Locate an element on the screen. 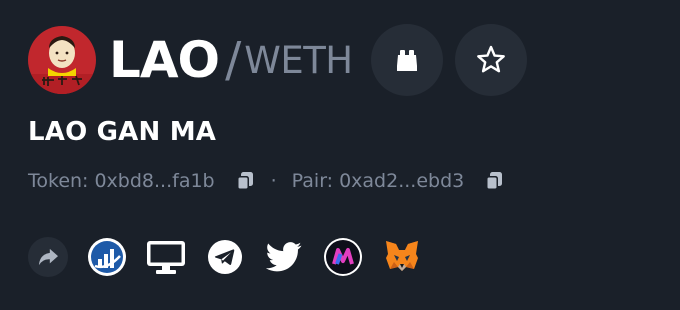 The image size is (680, 310). share-icon is located at coordinates (48, 257).